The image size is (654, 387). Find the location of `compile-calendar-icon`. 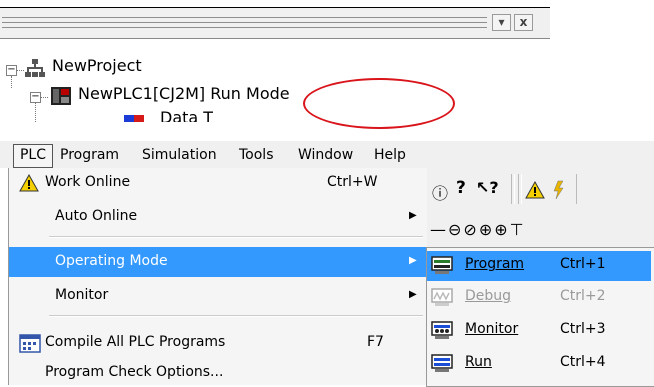

compile-calendar-icon is located at coordinates (30, 343).